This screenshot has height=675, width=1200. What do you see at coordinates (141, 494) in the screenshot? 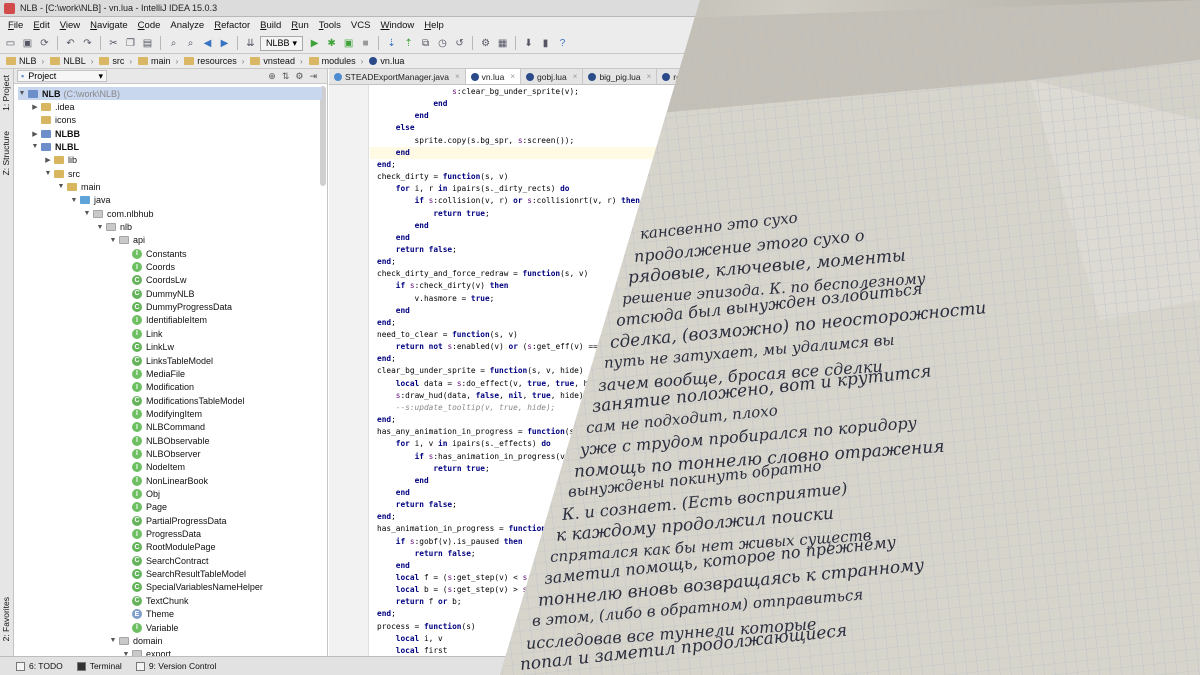
I see `tree-node: I Obj` at bounding box center [141, 494].